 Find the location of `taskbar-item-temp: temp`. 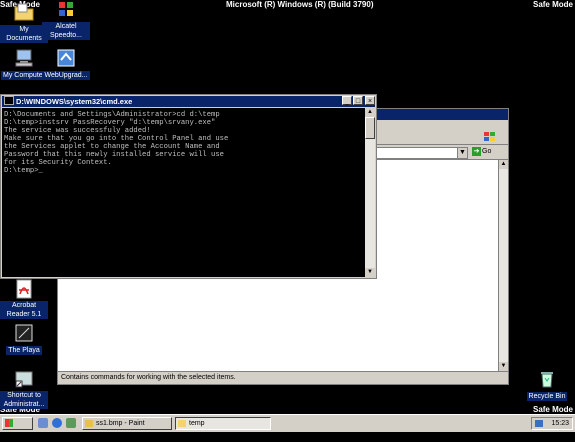

taskbar-item-temp: temp is located at coordinates (223, 423).